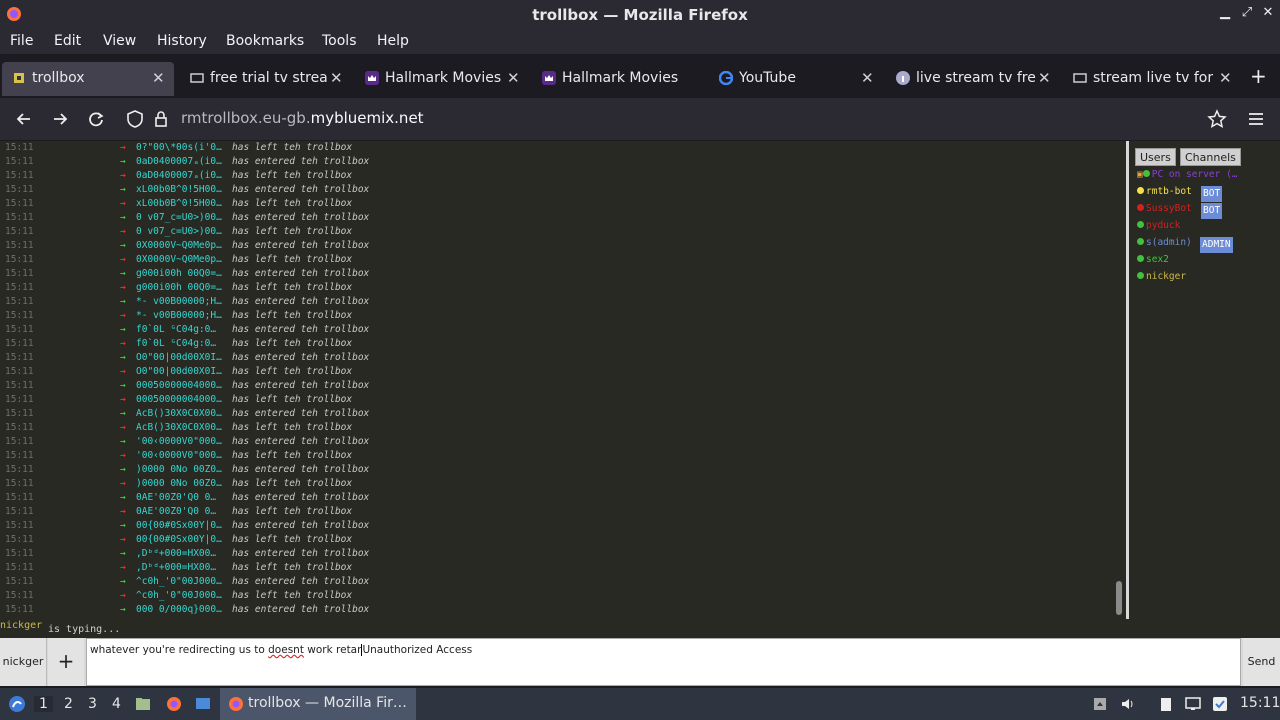 The width and height of the screenshot is (1280, 720). What do you see at coordinates (1158, 226) in the screenshot?
I see `user-item: pyduck` at bounding box center [1158, 226].